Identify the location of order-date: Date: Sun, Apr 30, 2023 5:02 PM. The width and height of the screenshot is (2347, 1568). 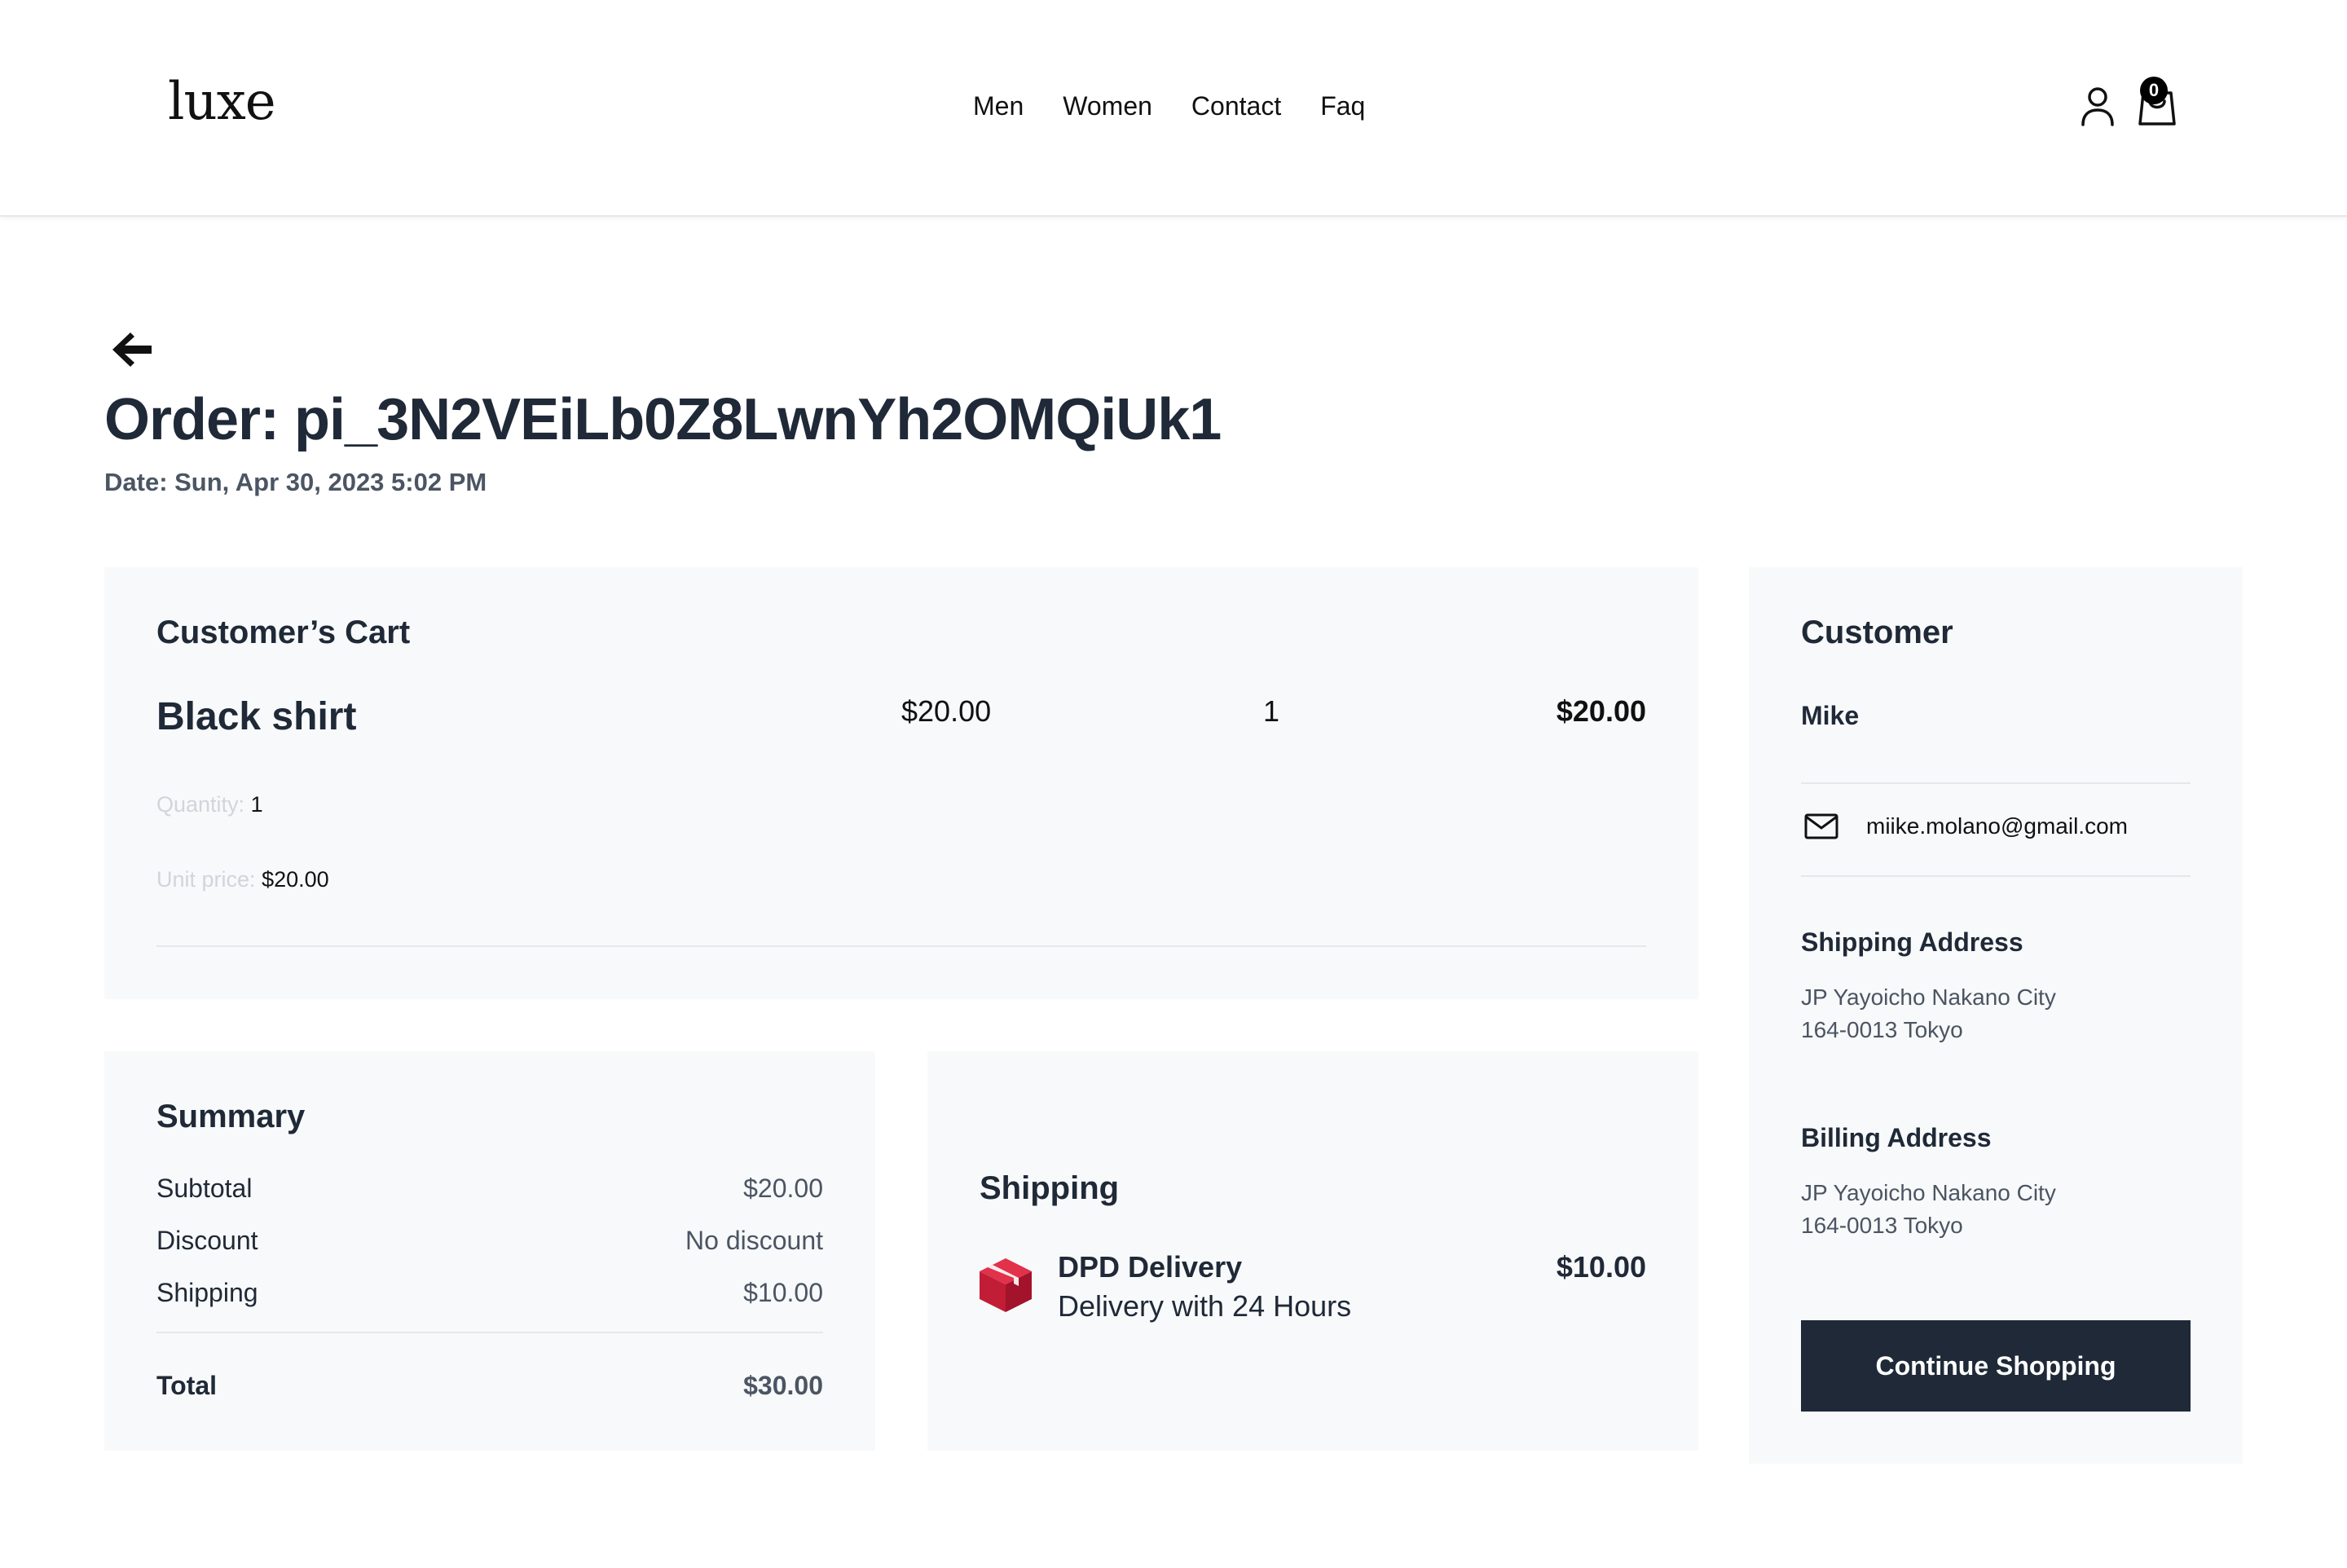
(296, 482).